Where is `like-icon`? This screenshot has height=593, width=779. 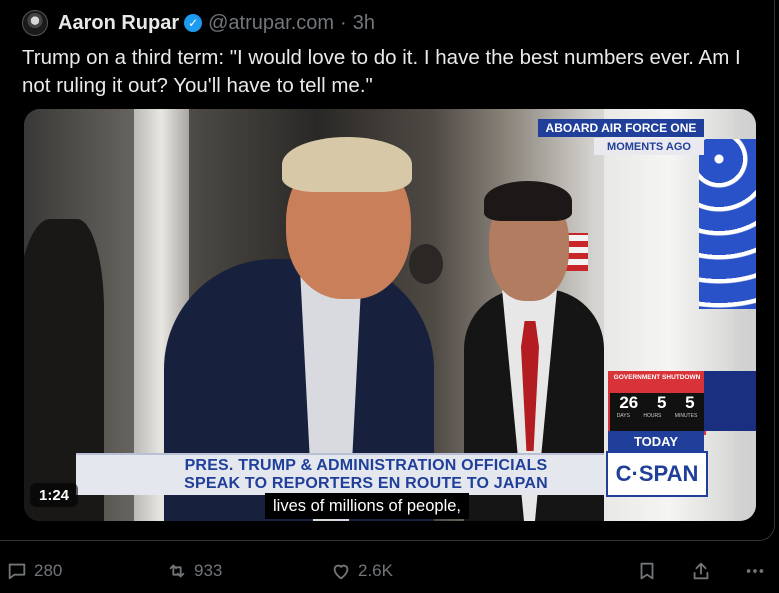 like-icon is located at coordinates (341, 572).